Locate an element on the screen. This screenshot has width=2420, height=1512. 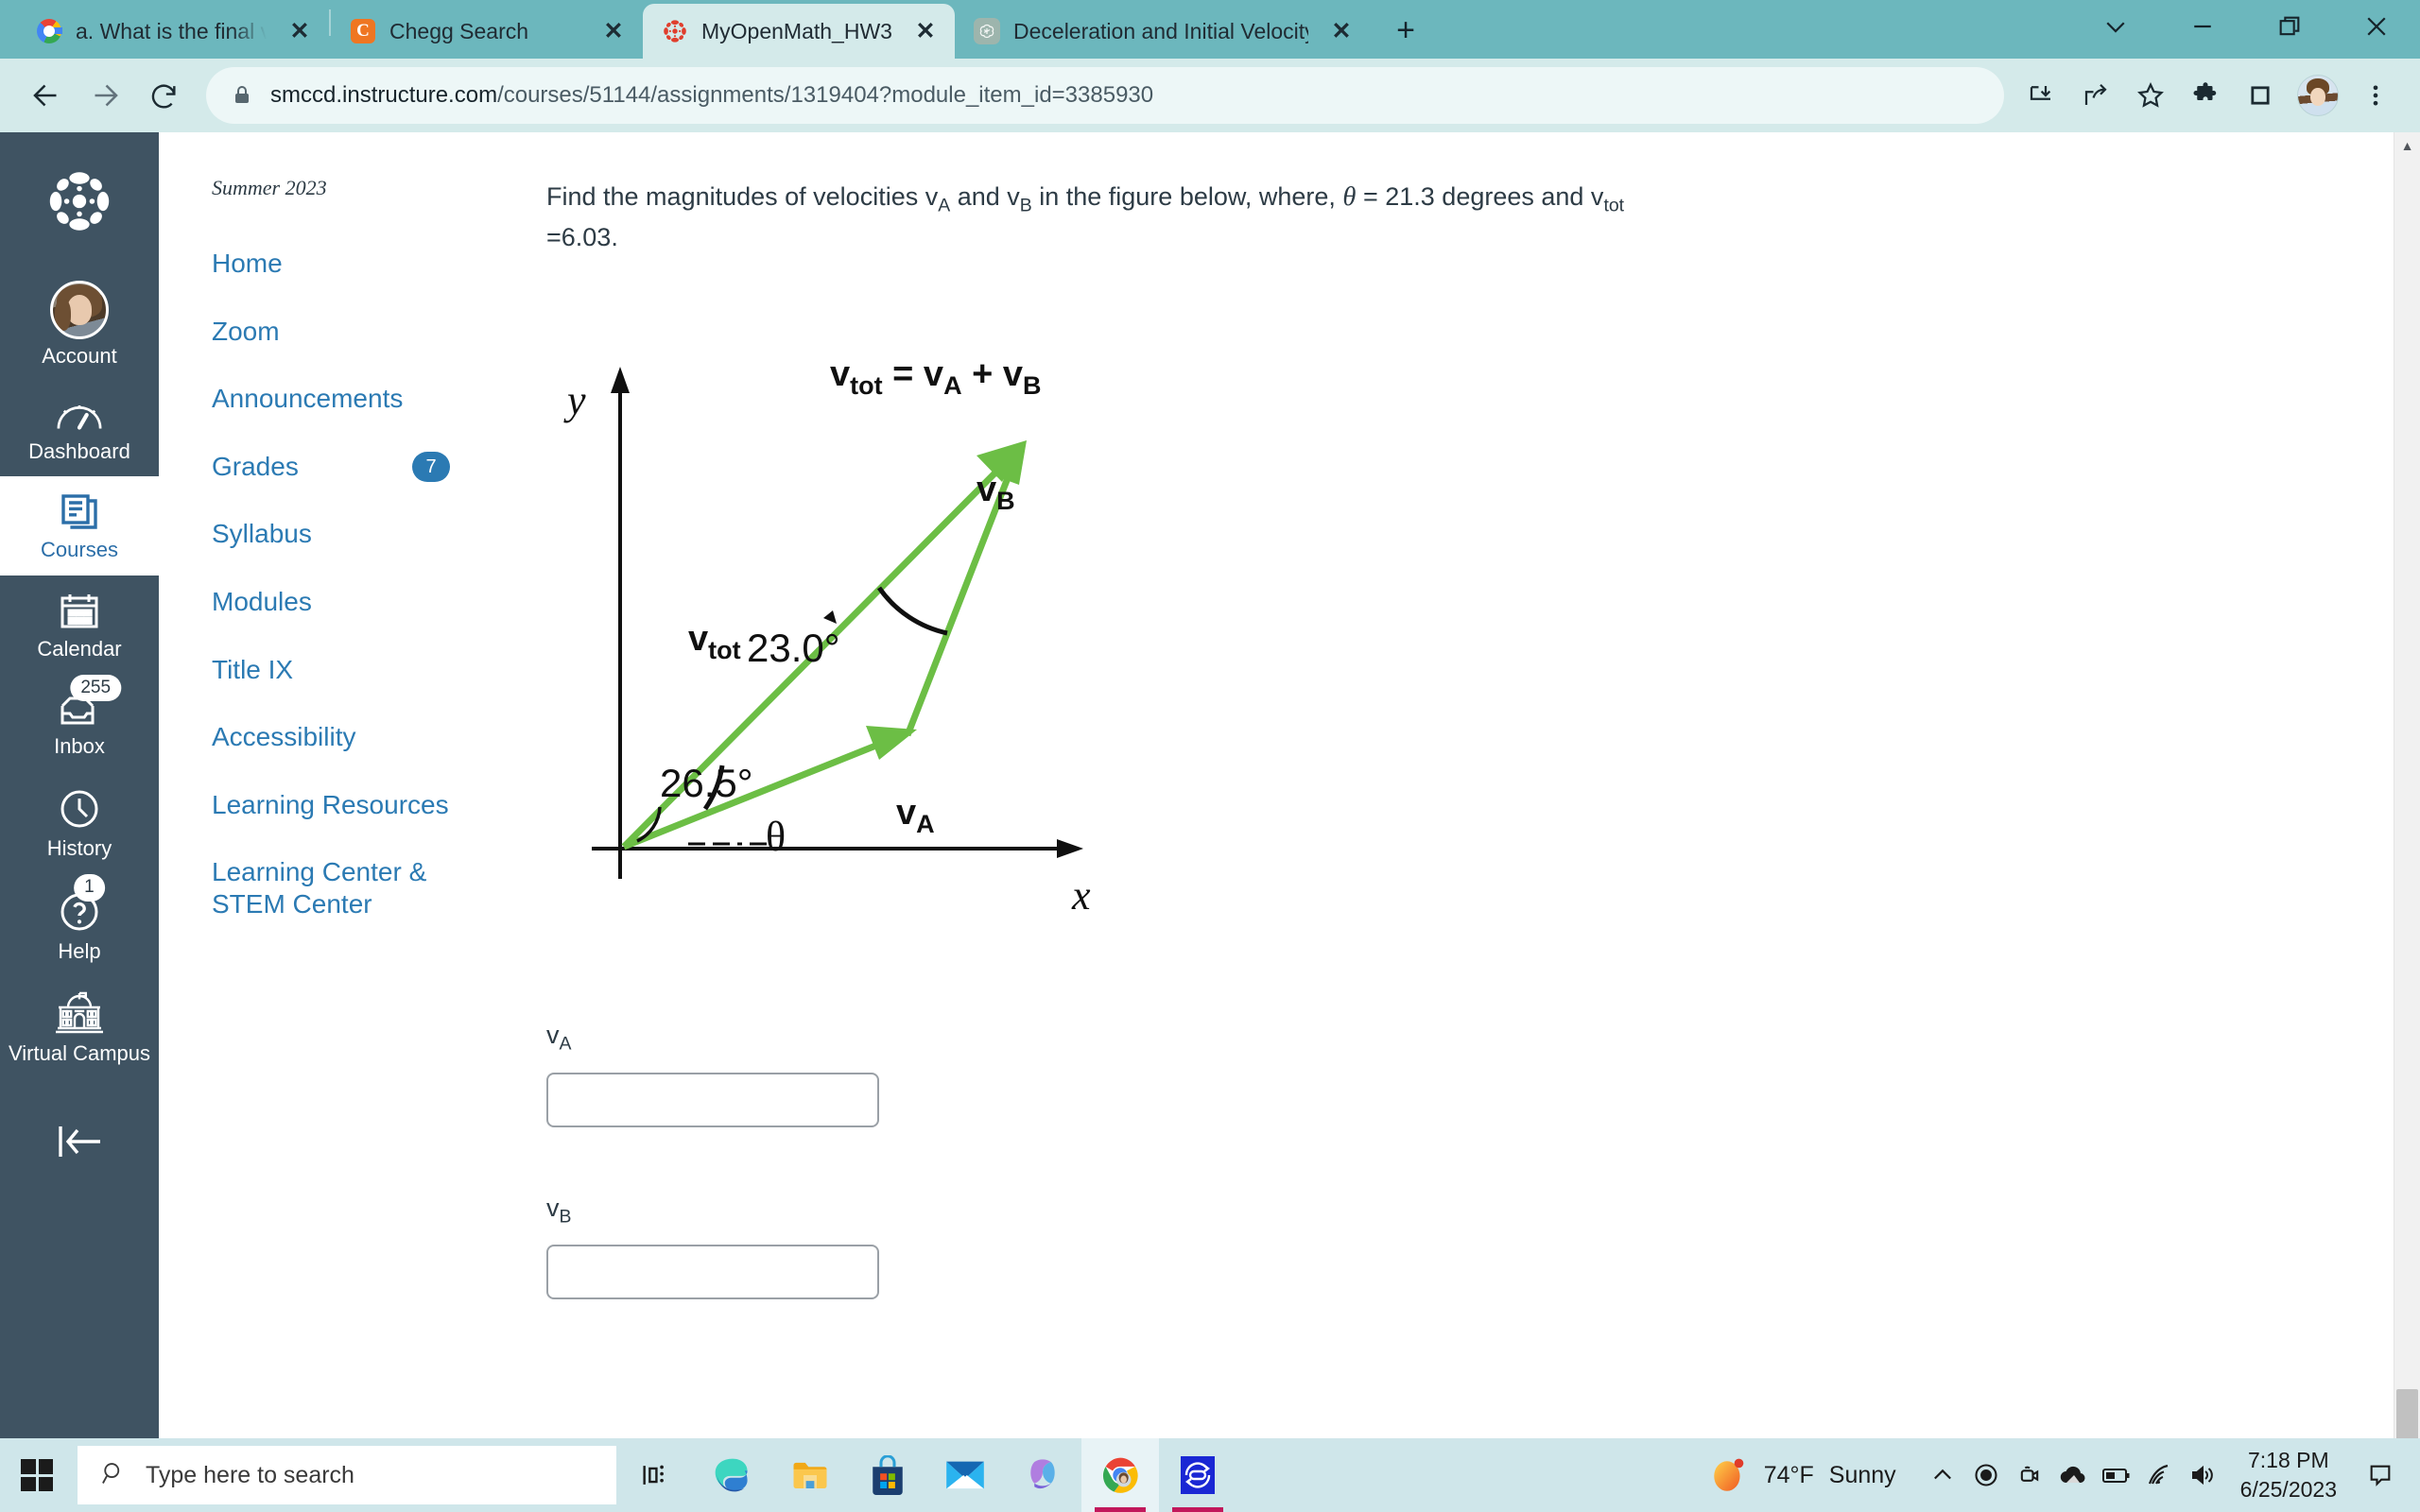
record-icon is located at coordinates (1986, 1475).